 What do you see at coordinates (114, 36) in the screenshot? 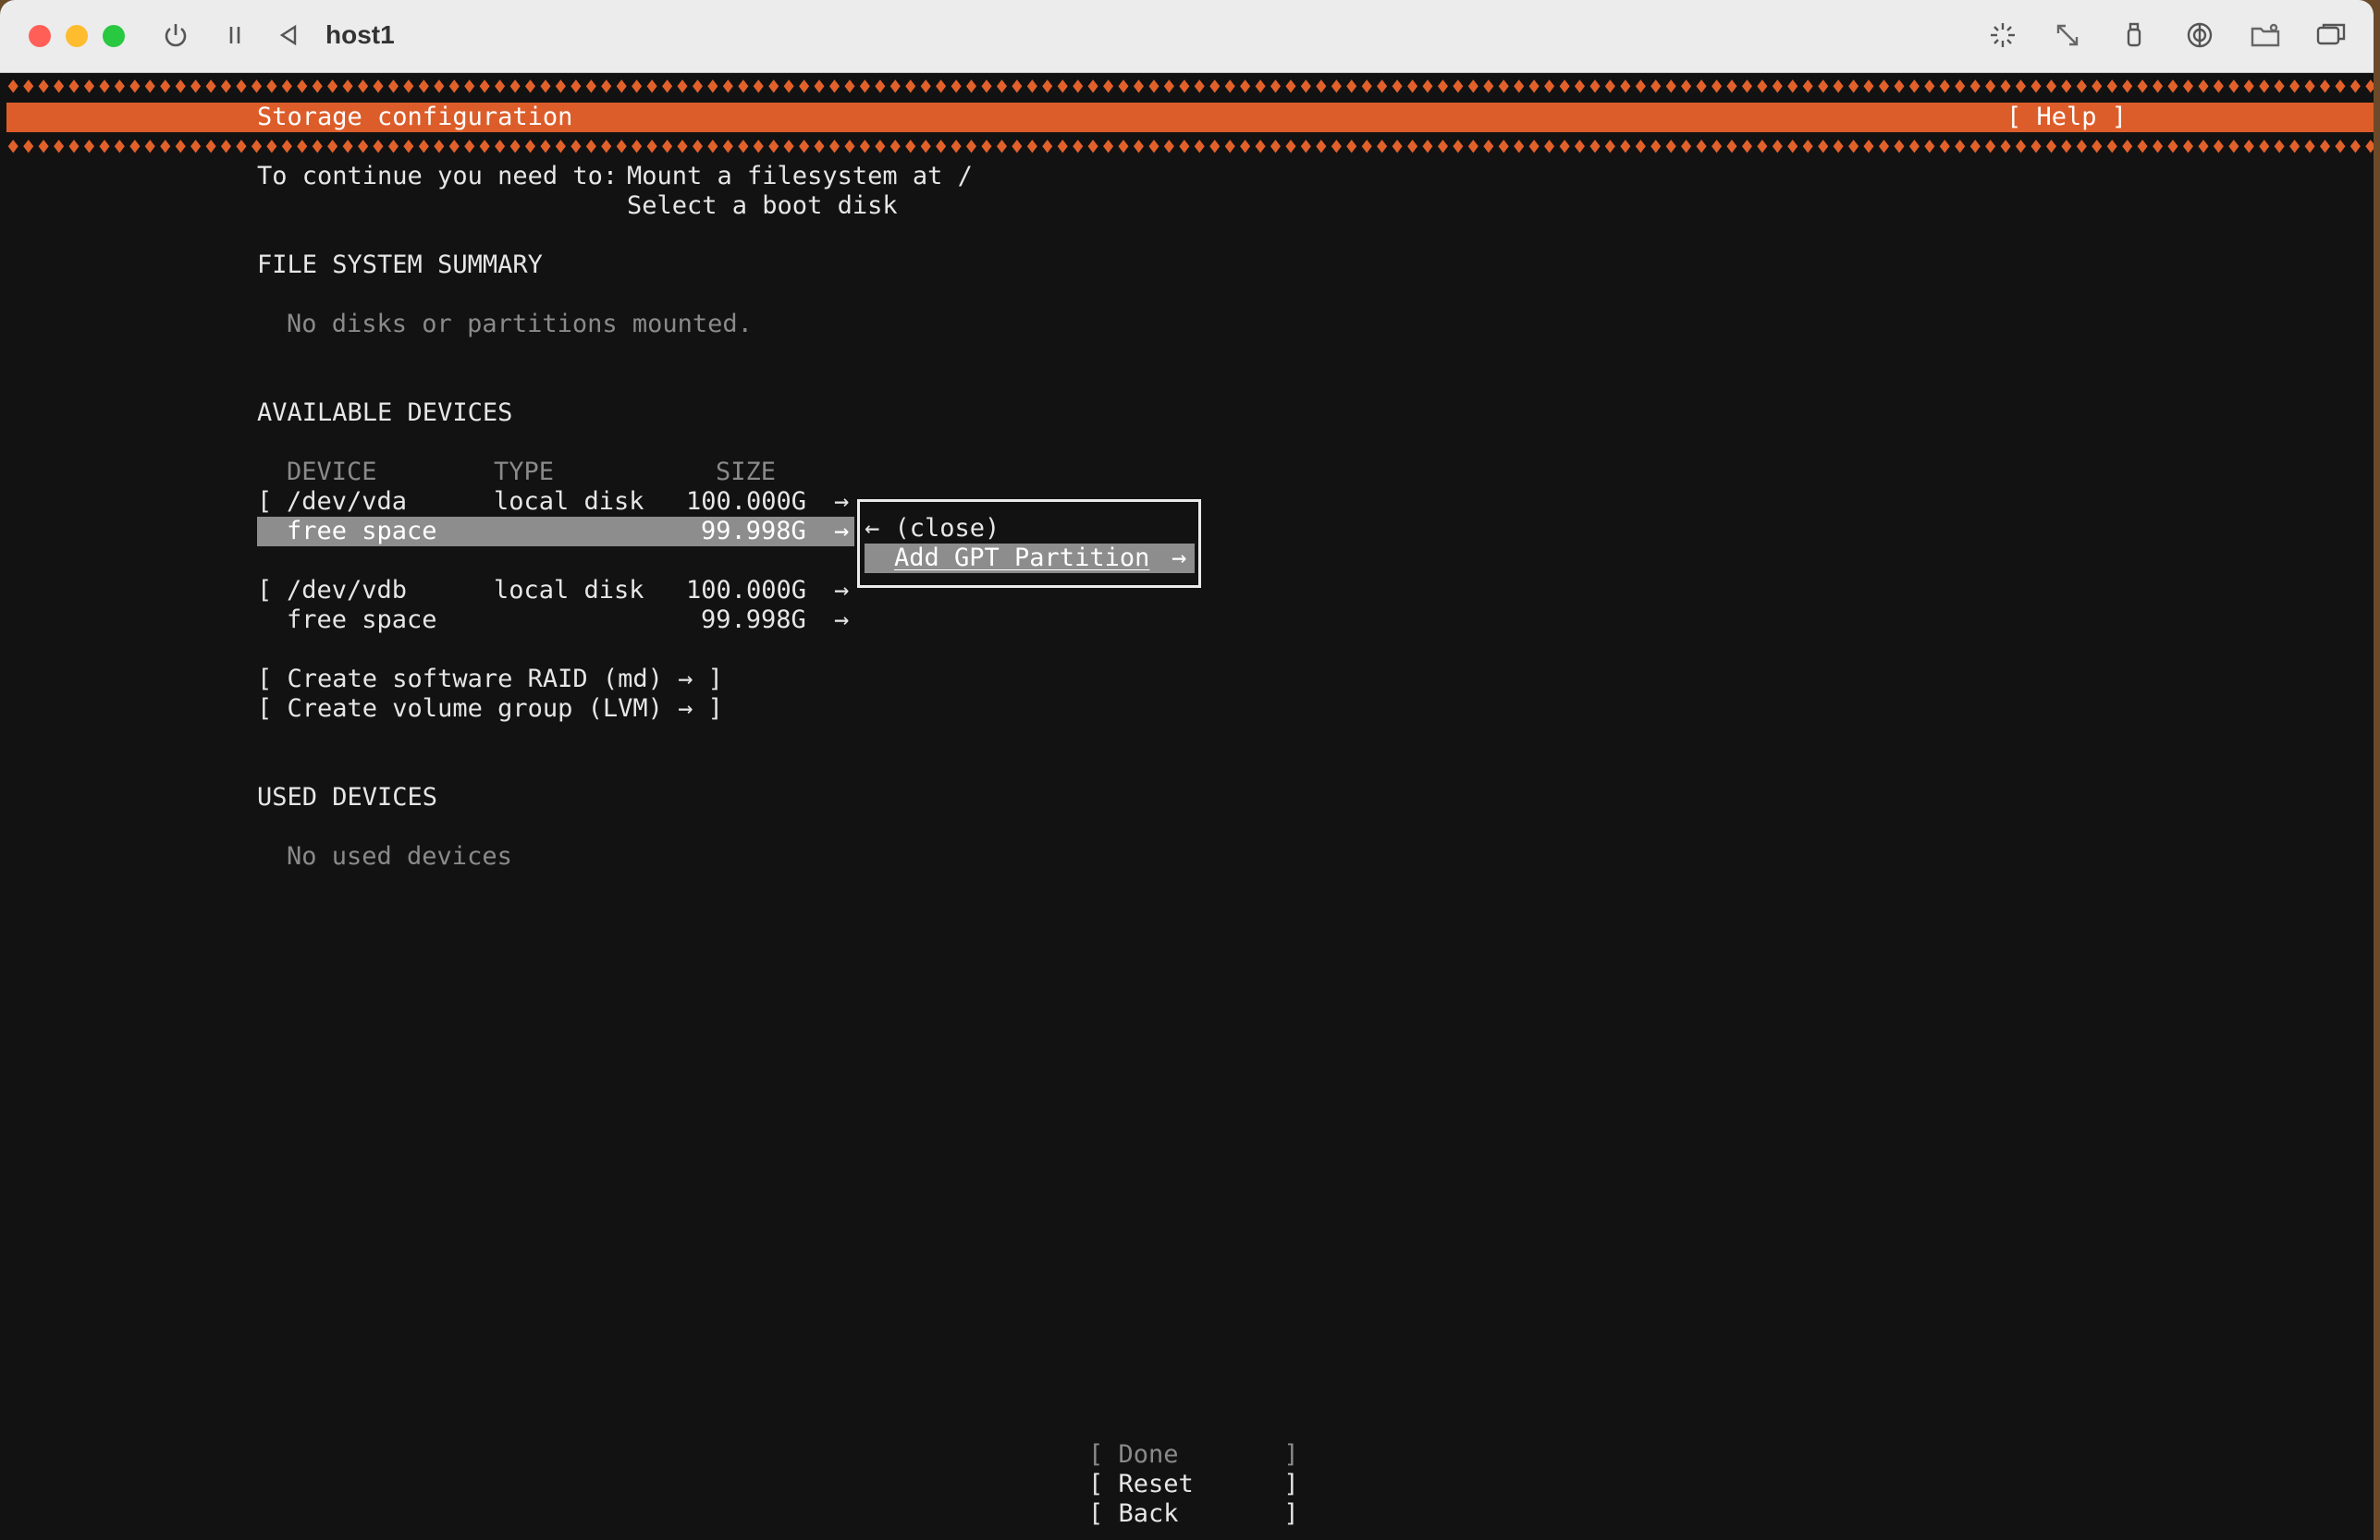
I see `zoom-window-button` at bounding box center [114, 36].